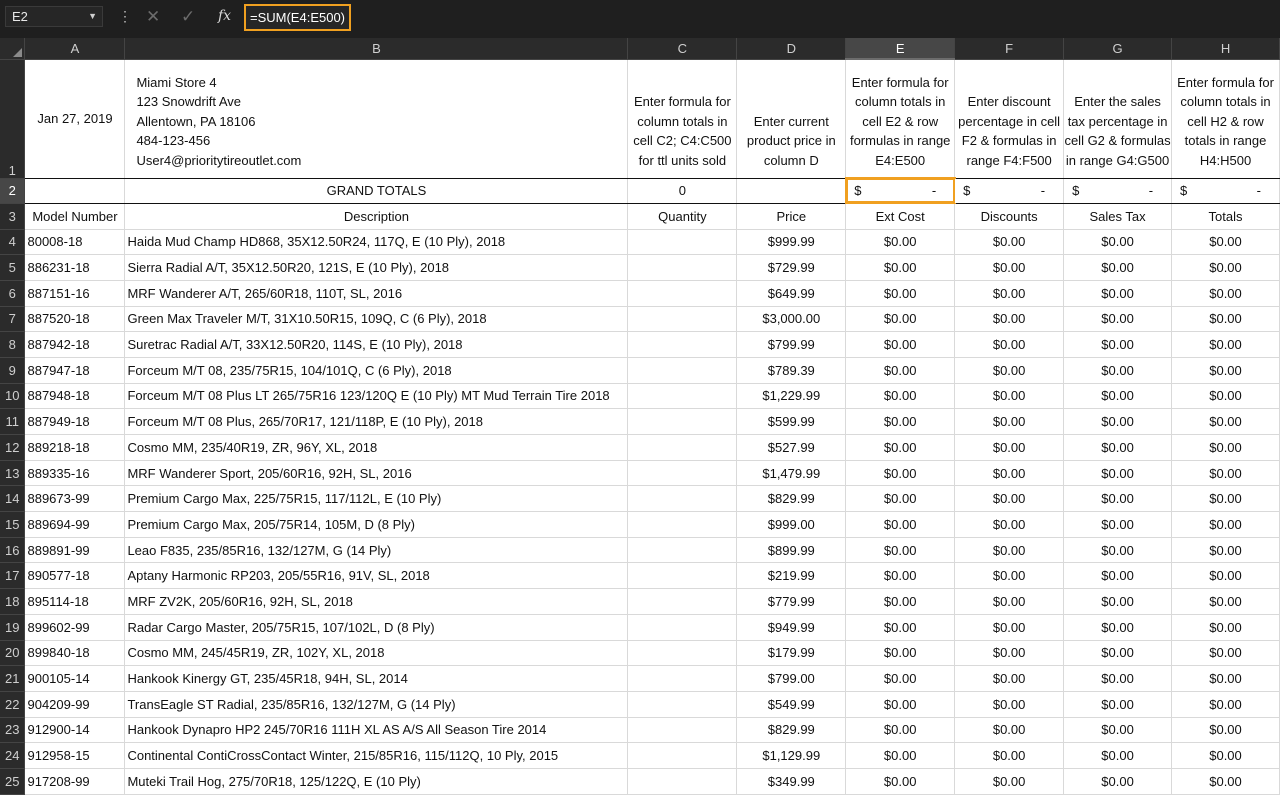 The image size is (1280, 795). Describe the element at coordinates (75, 191) in the screenshot. I see `cell` at that location.